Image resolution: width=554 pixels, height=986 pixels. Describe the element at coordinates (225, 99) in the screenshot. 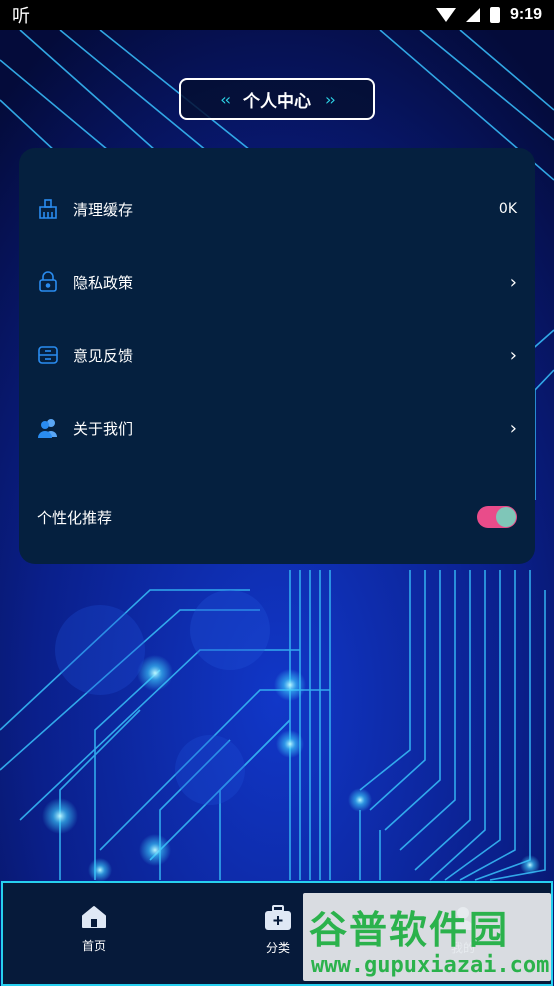

I see `chevrons-left-icon: ‹‹` at that location.